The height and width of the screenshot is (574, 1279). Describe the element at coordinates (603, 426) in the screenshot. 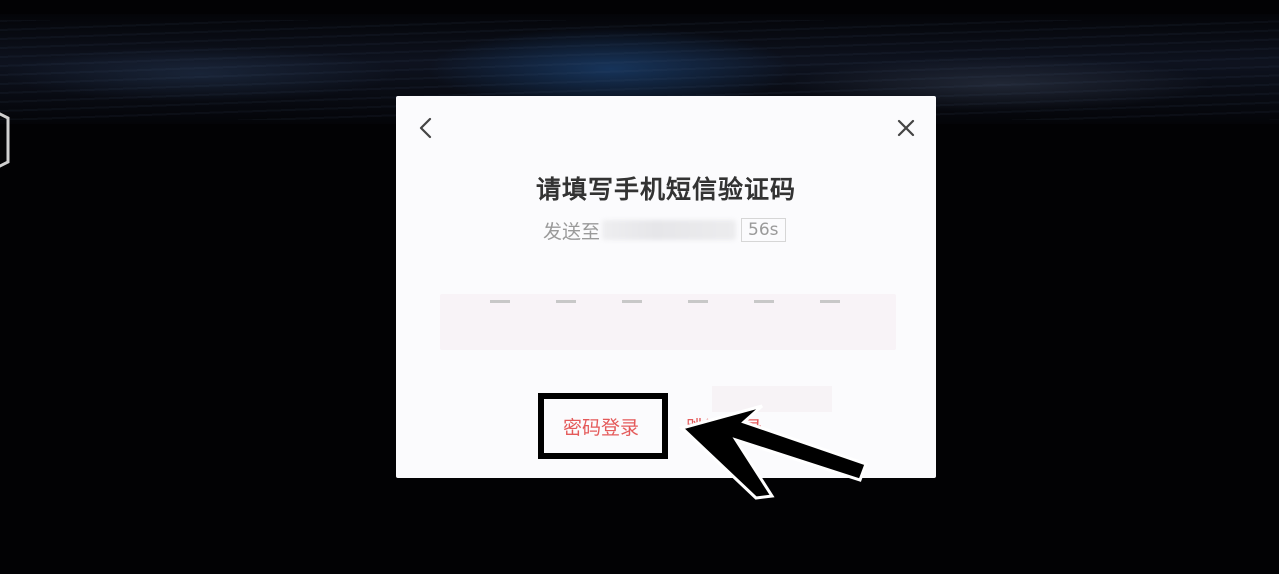

I see `annotation-highlight-box` at that location.